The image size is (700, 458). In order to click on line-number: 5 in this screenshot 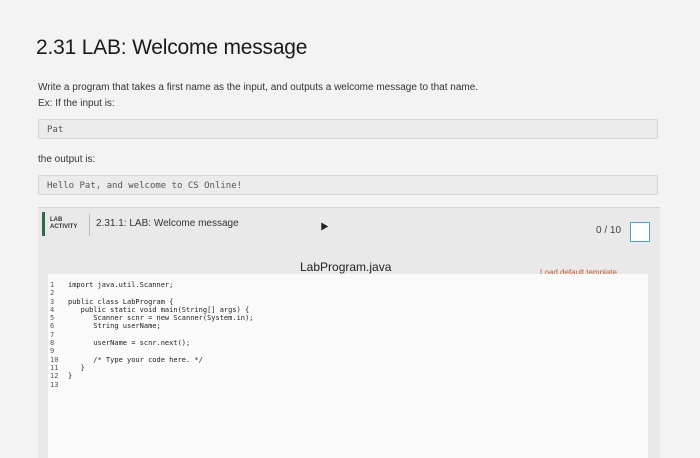, I will do `click(52, 318)`.